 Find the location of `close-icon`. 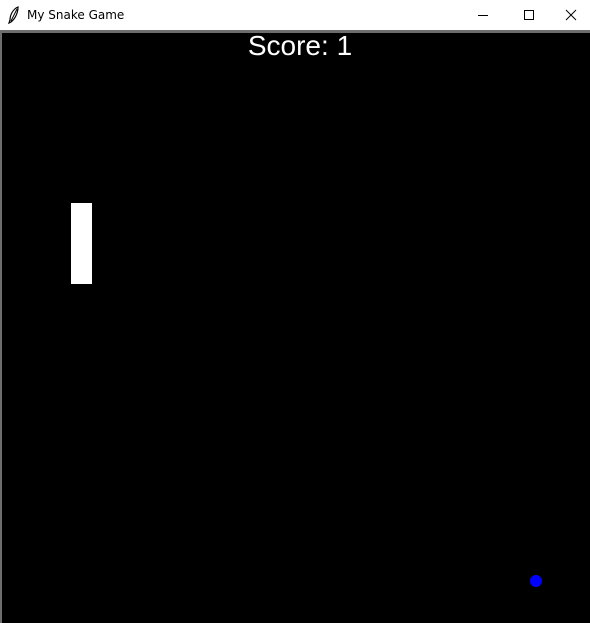

close-icon is located at coordinates (571, 15).